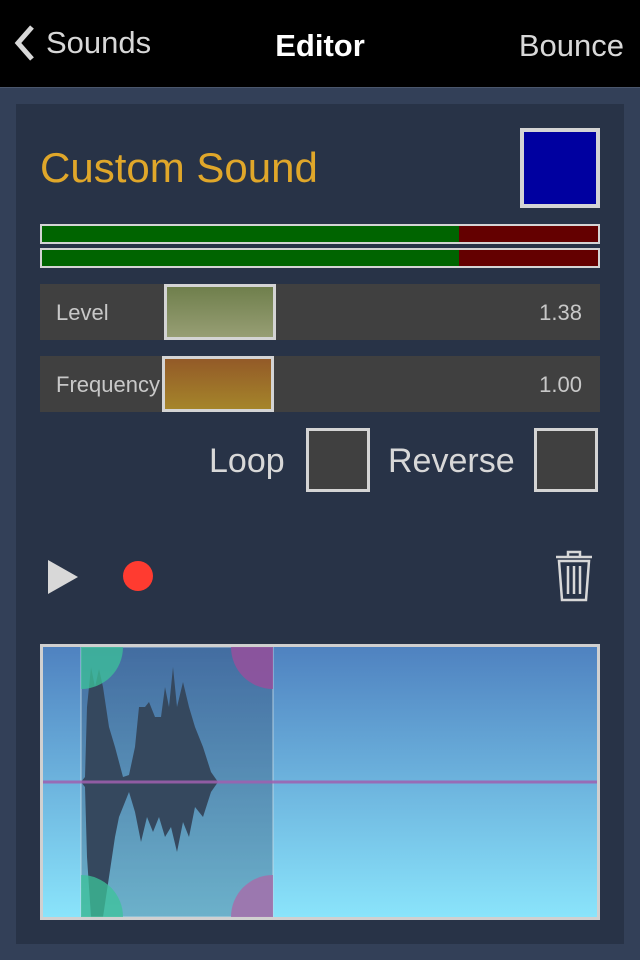 The width and height of the screenshot is (640, 960). Describe the element at coordinates (108, 384) in the screenshot. I see `frequency-label: Frequency` at that location.